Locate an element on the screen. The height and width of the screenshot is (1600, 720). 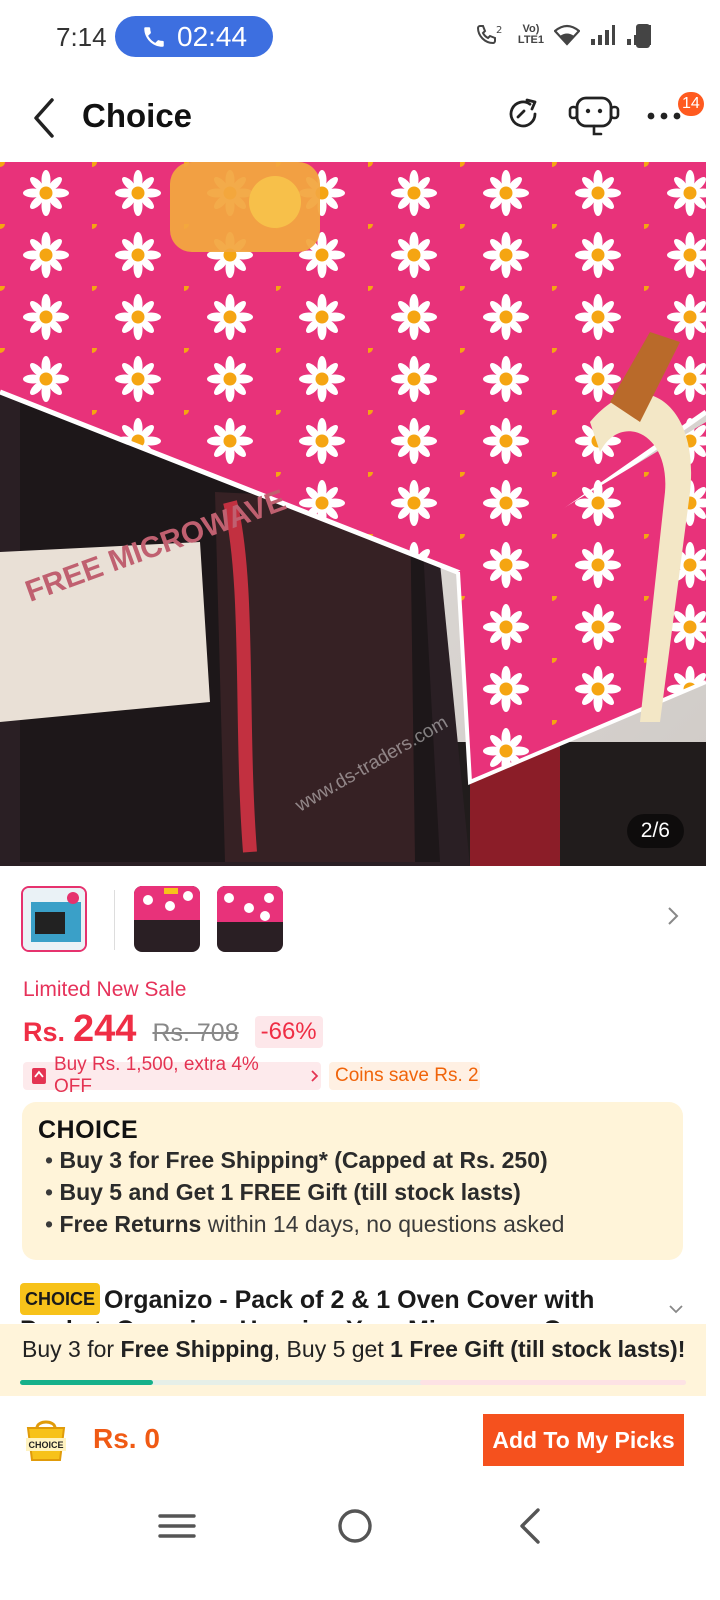
coupon-icon is located at coordinates (38, 1076).